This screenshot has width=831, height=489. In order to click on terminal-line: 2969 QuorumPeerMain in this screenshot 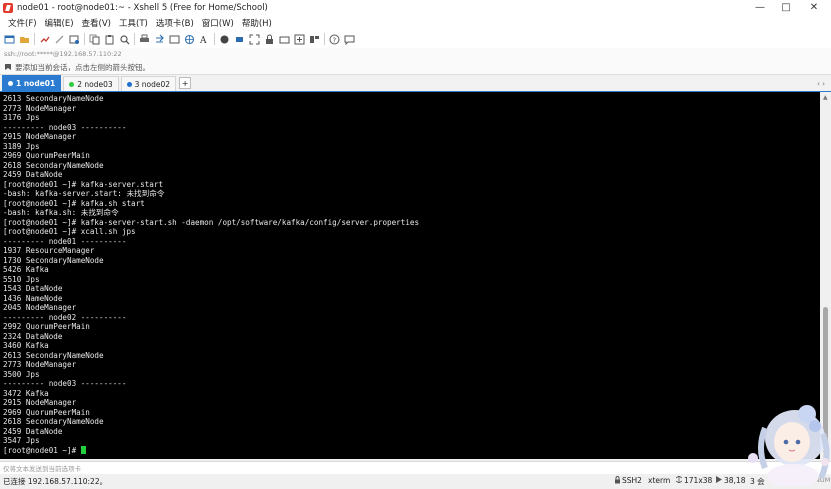, I will do `click(46, 412)`.